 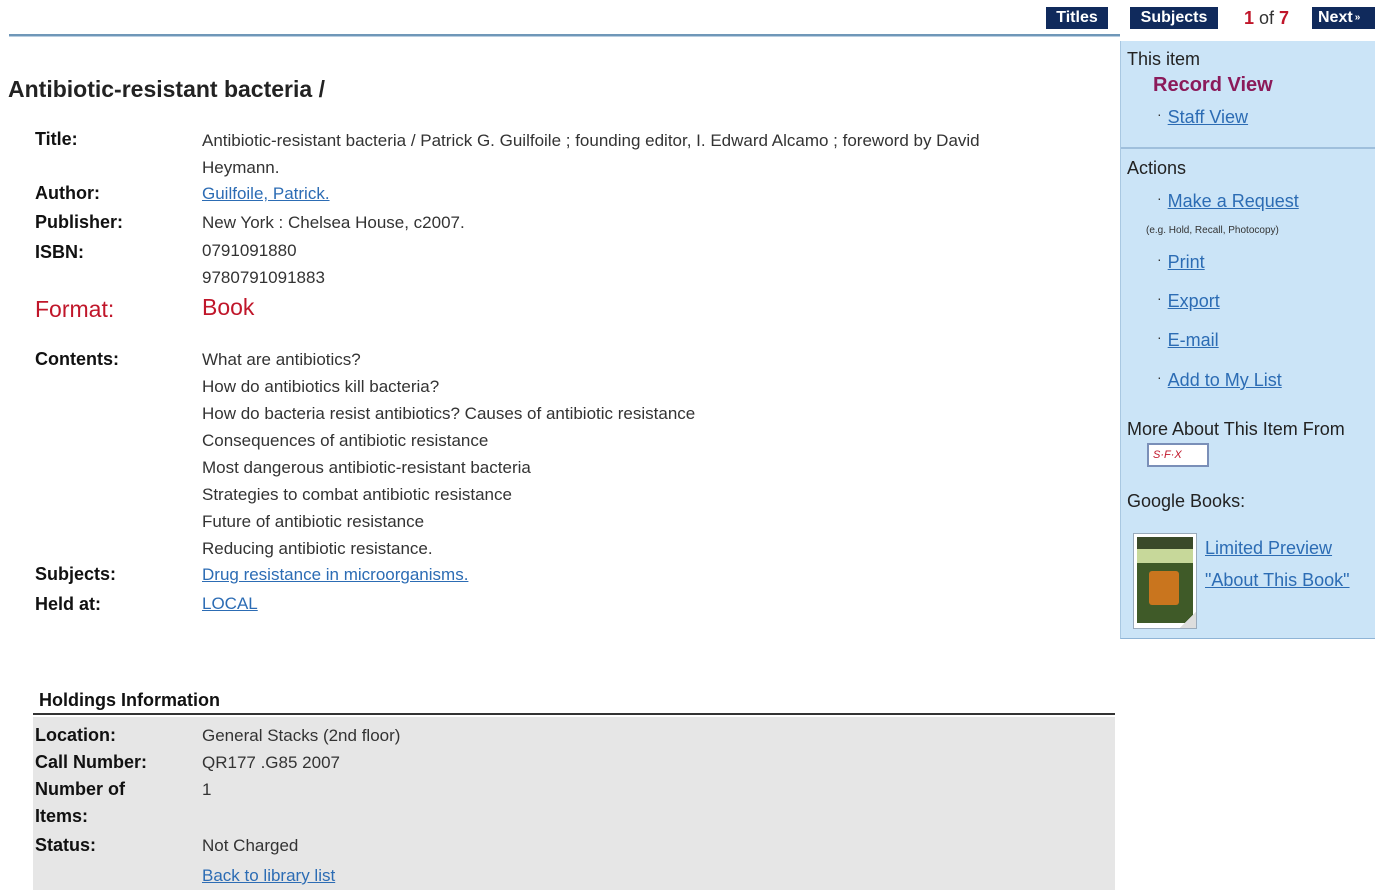 I want to click on holdings-rule, so click(x=574, y=714).